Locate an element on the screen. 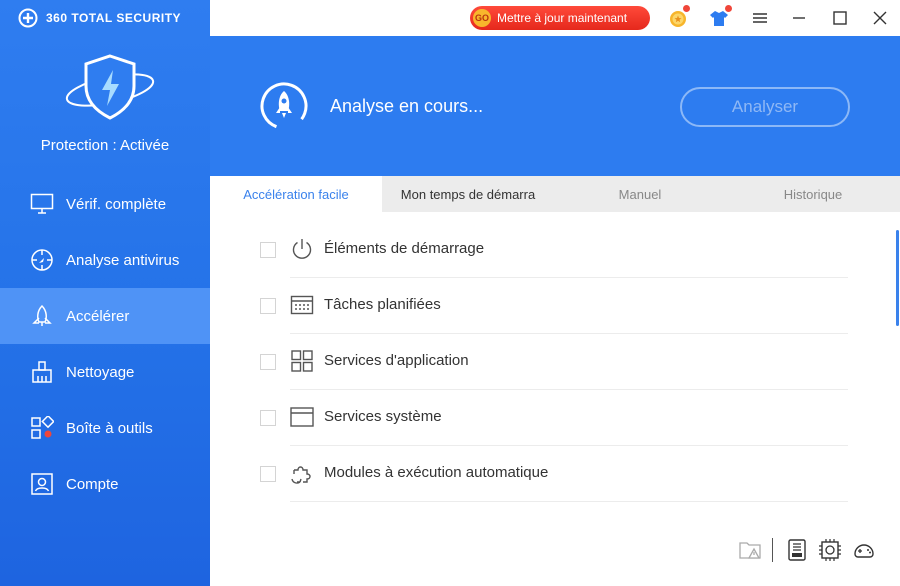 The image size is (900, 586). virus-scan-icon is located at coordinates (42, 260).